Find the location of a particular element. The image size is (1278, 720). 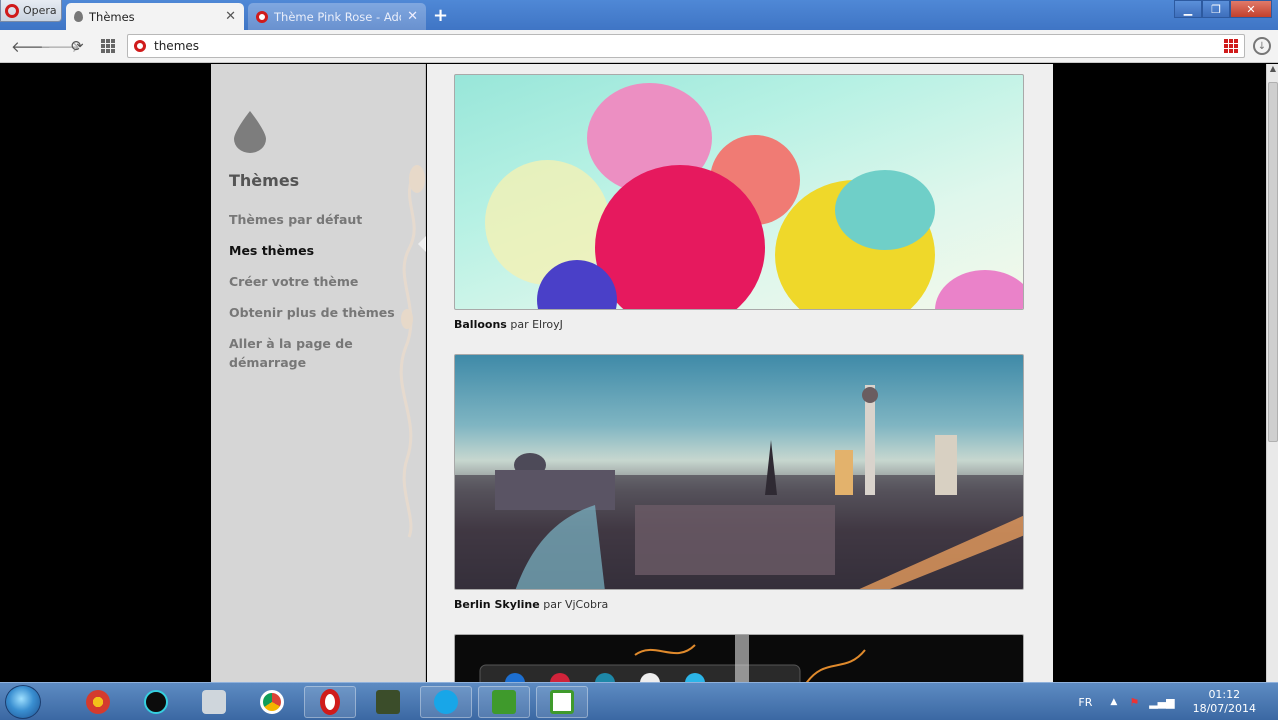

sidebar-item-get-more-themes: Obtenir plus de thèmes is located at coordinates (316, 312).